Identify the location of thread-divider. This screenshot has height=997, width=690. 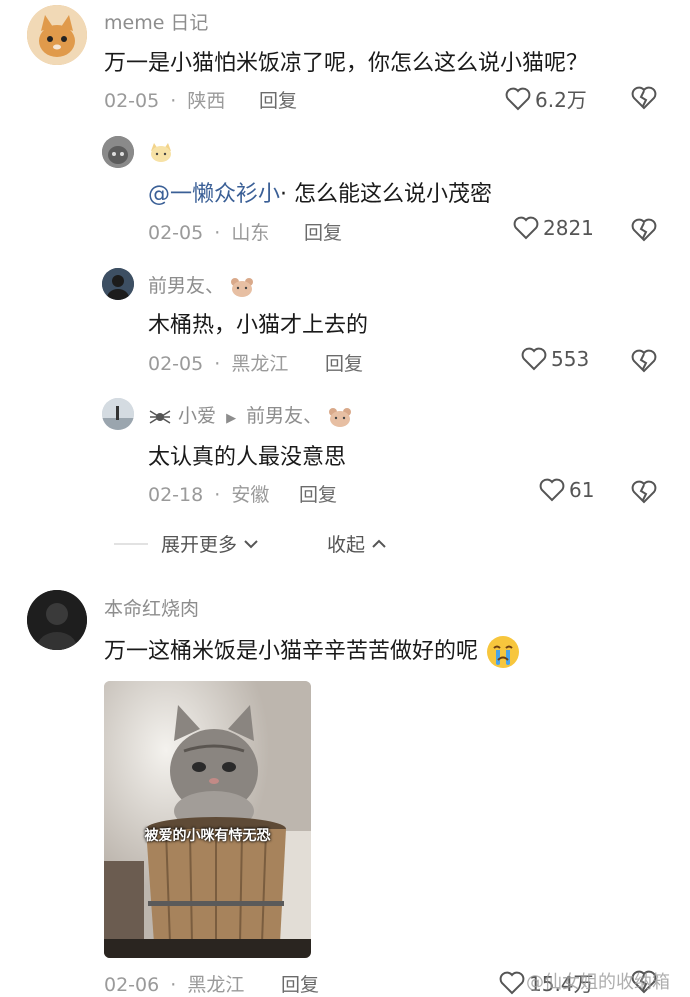
(131, 544).